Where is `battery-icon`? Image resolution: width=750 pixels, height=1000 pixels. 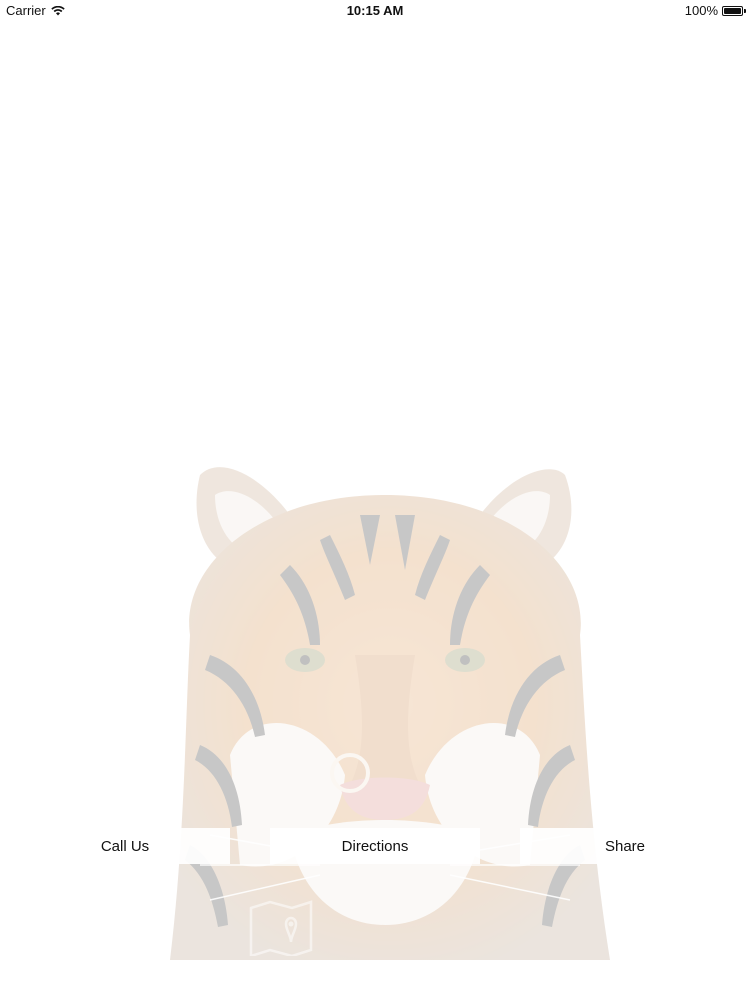 battery-icon is located at coordinates (734, 10).